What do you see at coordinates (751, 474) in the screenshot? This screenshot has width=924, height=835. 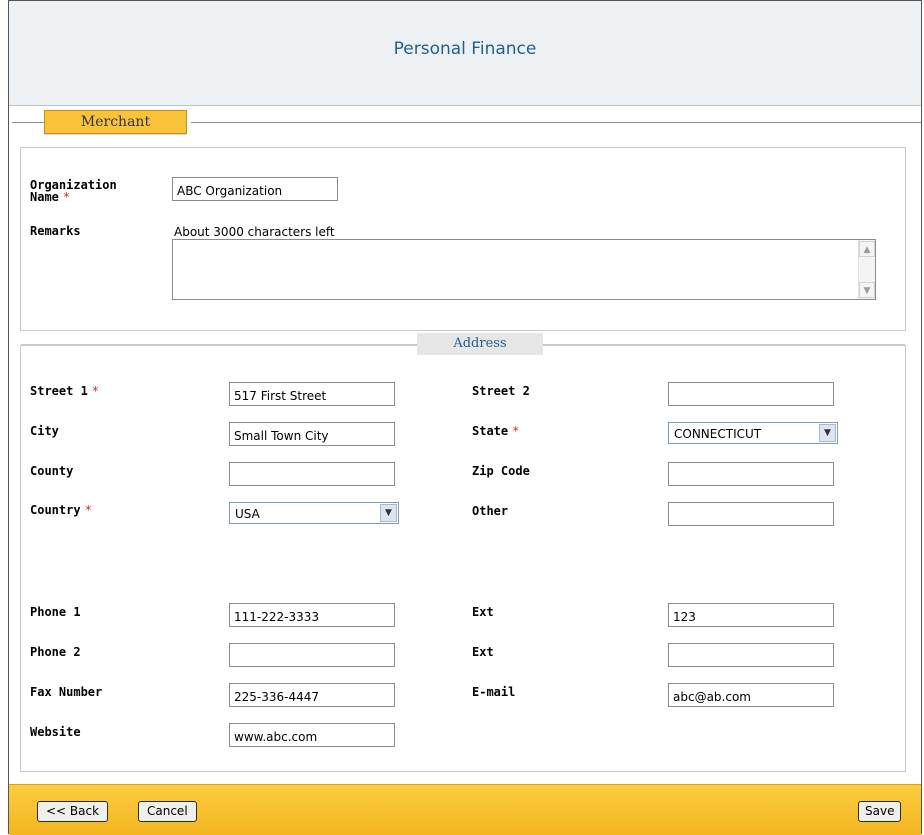 I see `zip-field` at bounding box center [751, 474].